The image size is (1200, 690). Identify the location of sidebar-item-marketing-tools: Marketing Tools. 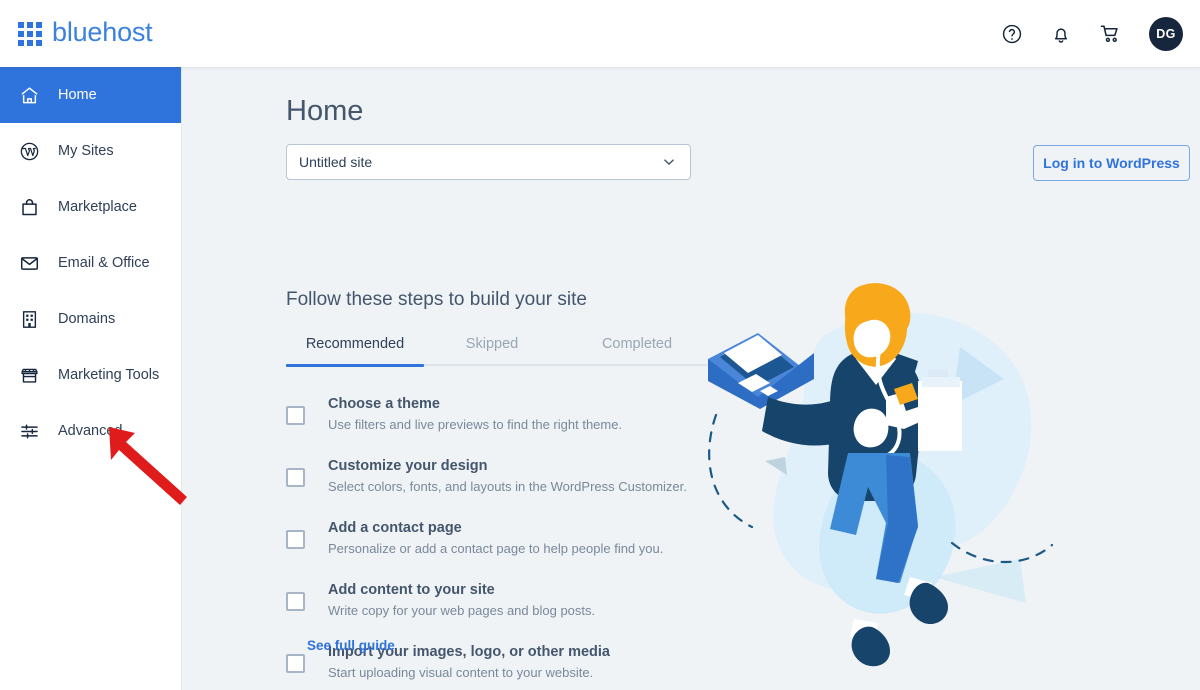
(90, 375).